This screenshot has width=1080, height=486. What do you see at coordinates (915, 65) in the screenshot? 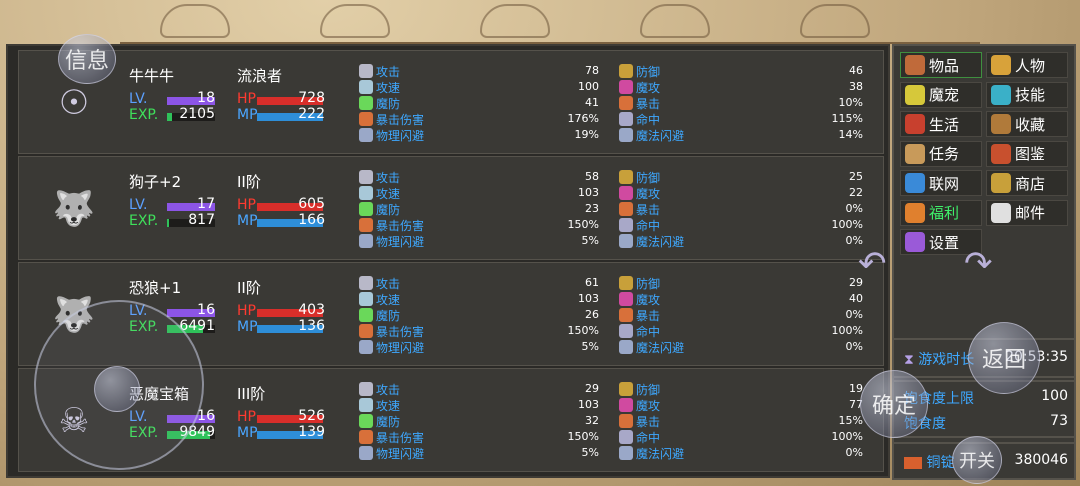
I see `bag-icon` at bounding box center [915, 65].